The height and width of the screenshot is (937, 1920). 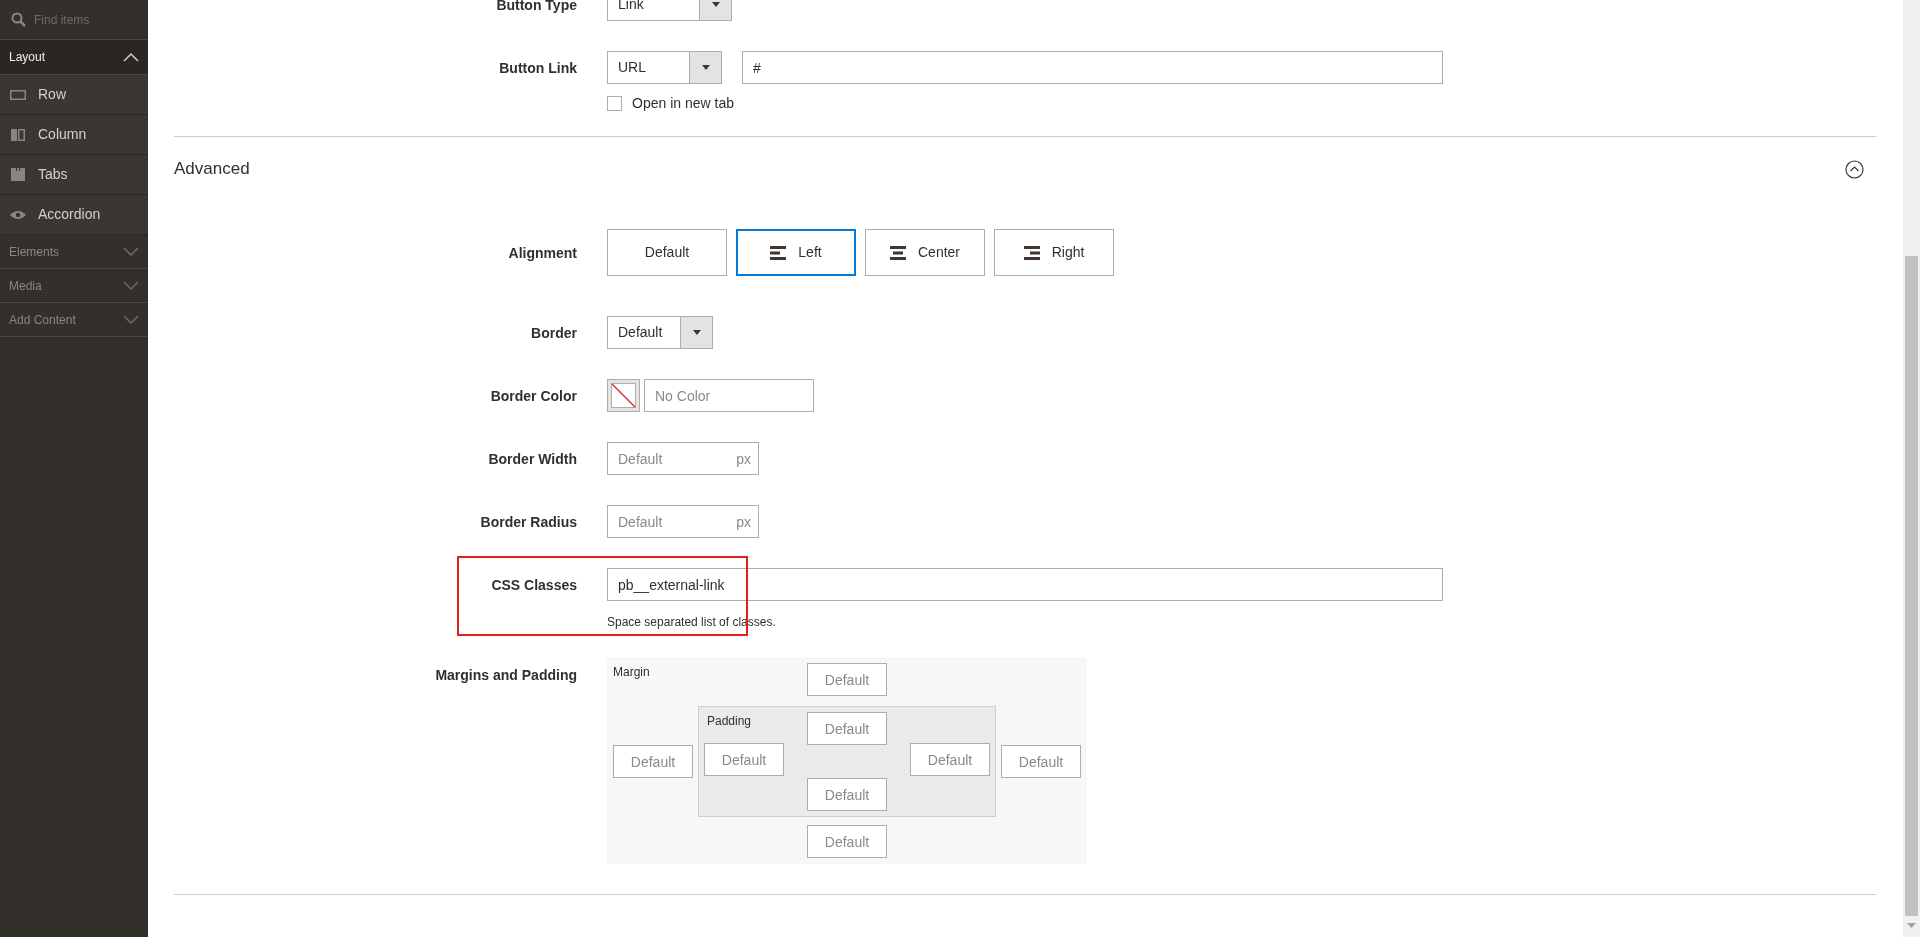 I want to click on sidebar-section-header: Media, so click(x=74, y=286).